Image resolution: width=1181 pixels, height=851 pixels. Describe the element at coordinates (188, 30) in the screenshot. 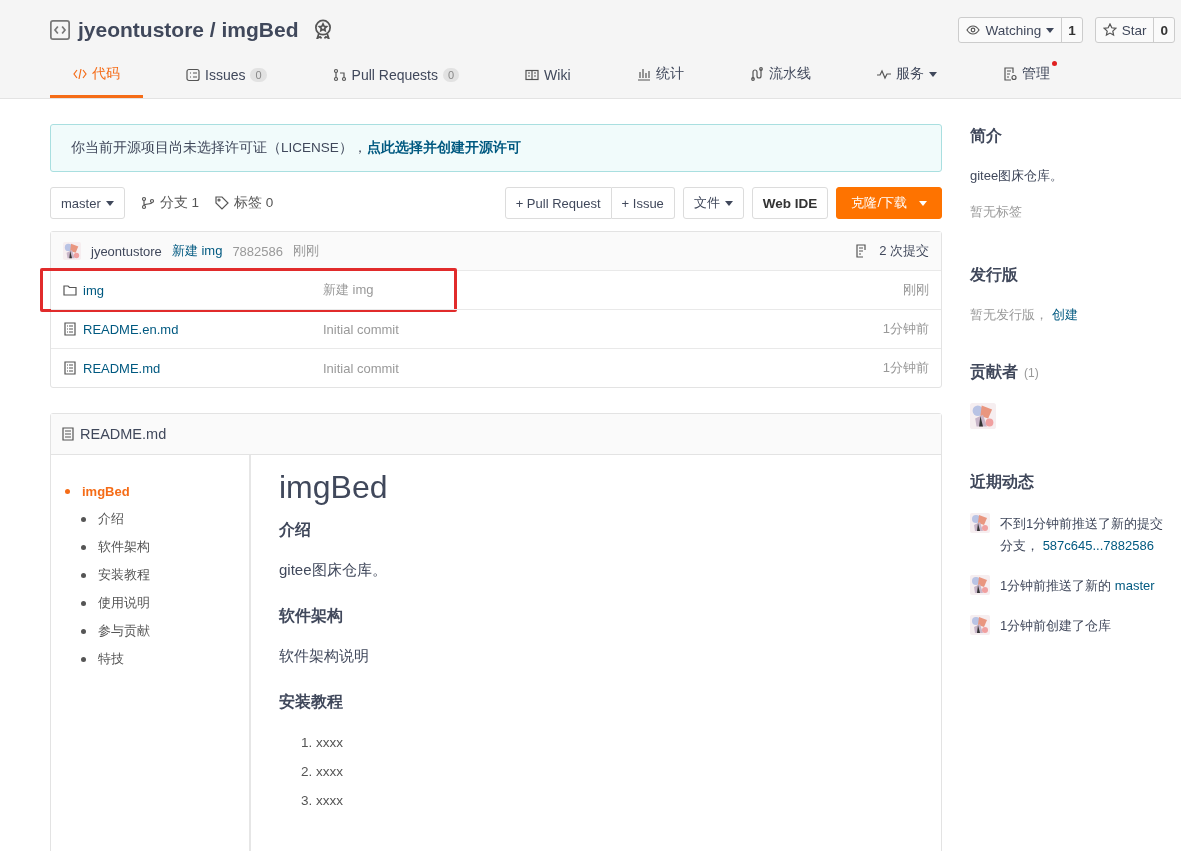

I see `repo-title: jyeontustore / imgBed` at that location.